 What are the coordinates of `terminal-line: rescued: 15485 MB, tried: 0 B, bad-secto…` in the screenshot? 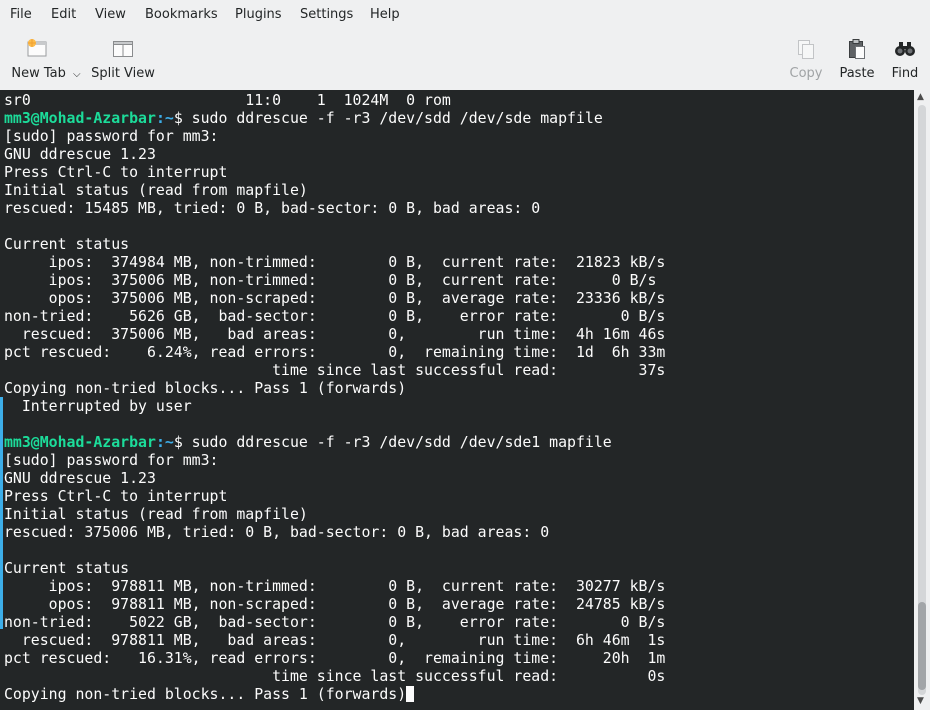 It's located at (334, 208).